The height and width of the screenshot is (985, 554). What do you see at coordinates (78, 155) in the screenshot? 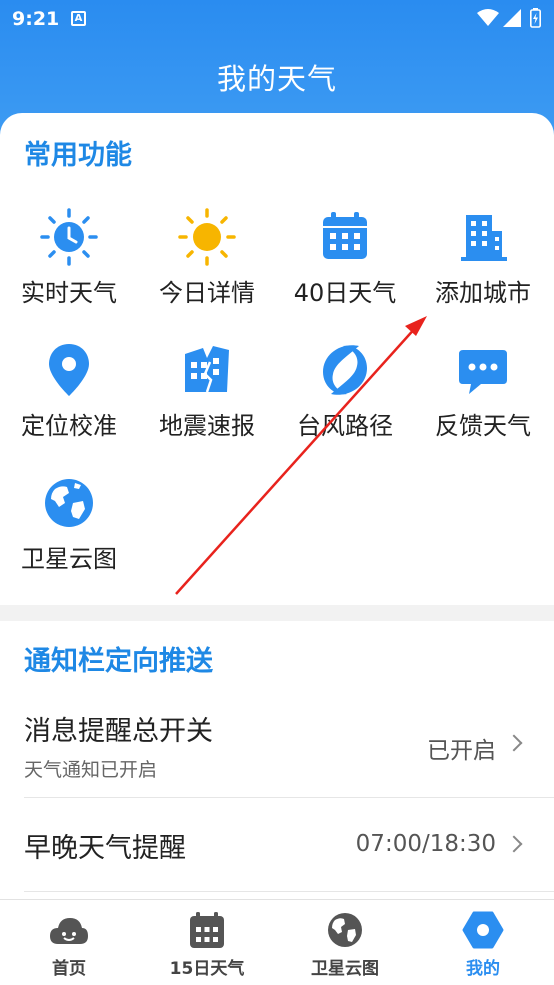
I see `common-functions-title: 常用功能` at bounding box center [78, 155].